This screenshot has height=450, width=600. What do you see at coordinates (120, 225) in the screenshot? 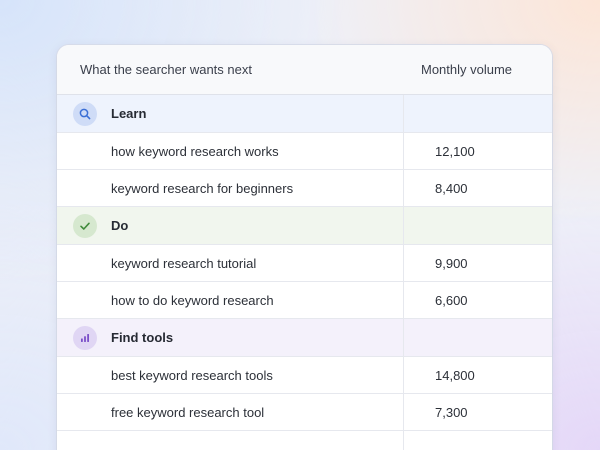
I see `group-label-do: Do` at bounding box center [120, 225].